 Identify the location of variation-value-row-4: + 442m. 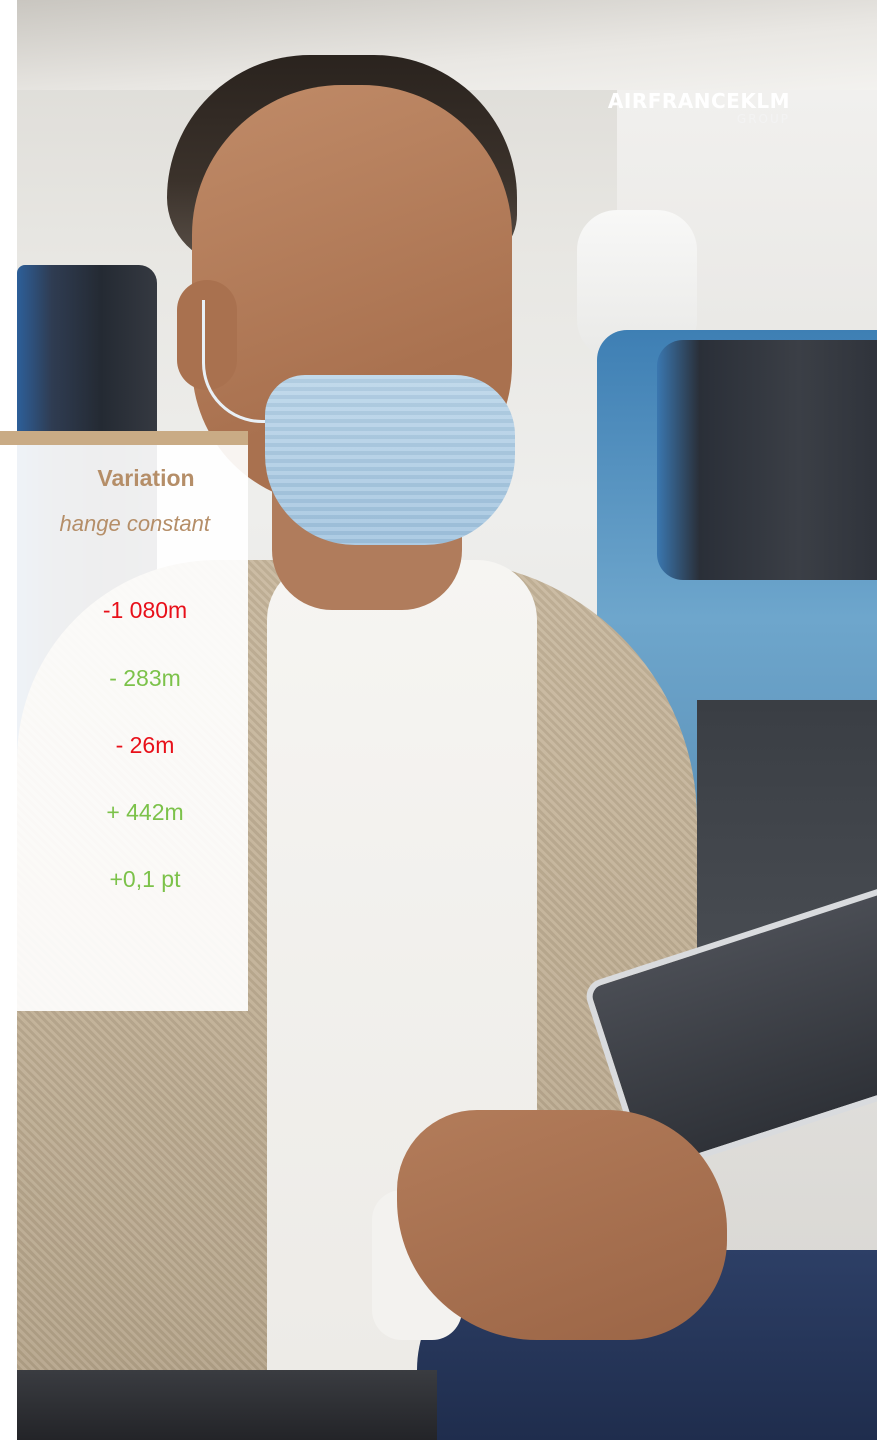
(145, 812).